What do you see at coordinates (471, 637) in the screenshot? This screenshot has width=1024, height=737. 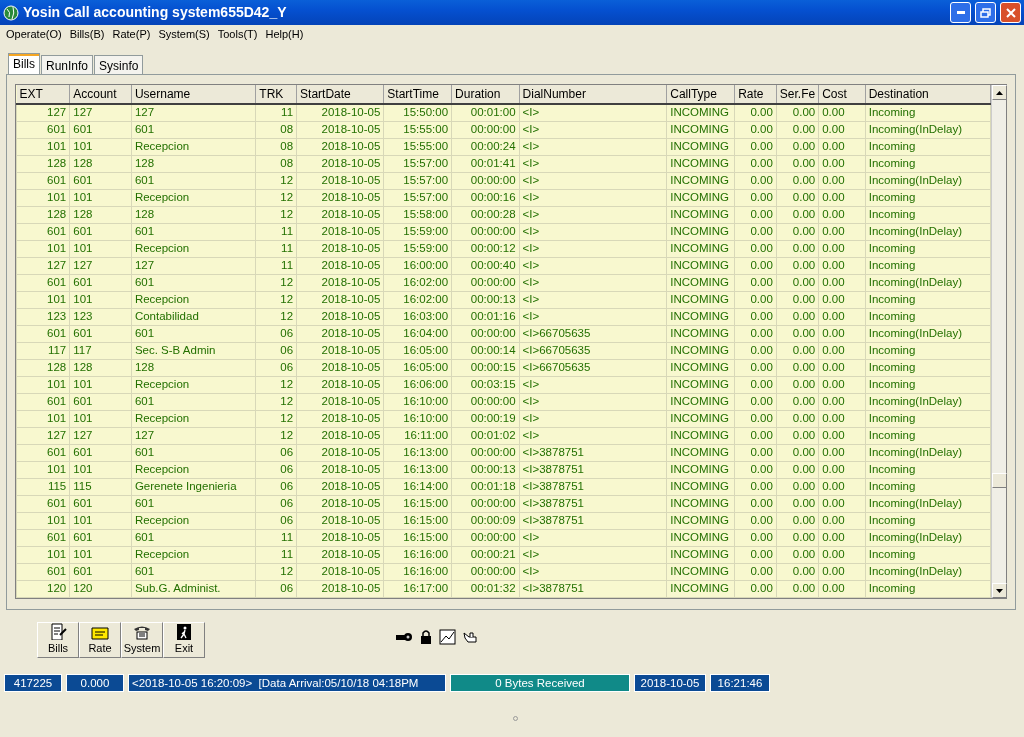 I see `hand-pointer-icon` at bounding box center [471, 637].